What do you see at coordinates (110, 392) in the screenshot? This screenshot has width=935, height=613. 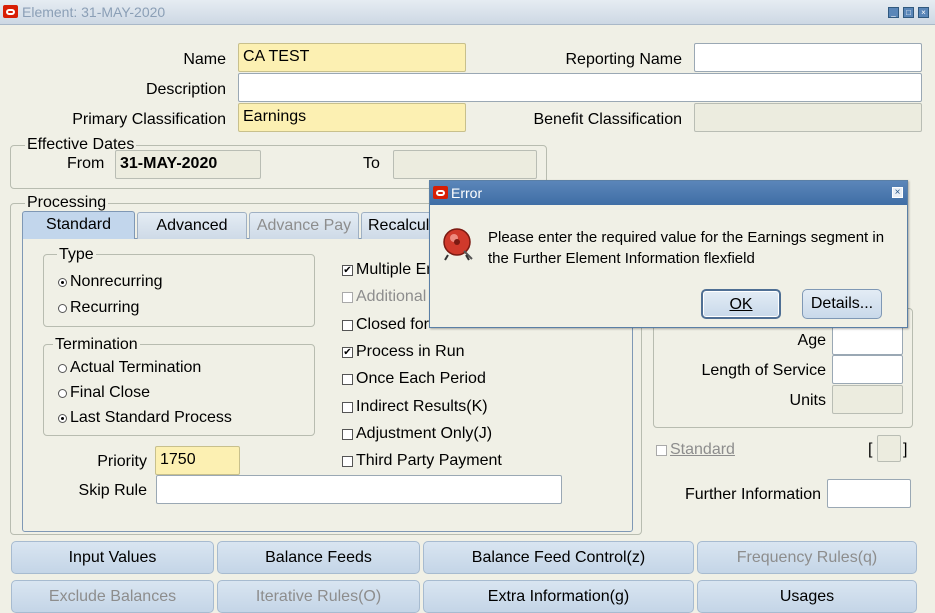 I see `final-close-label: Final Close` at bounding box center [110, 392].